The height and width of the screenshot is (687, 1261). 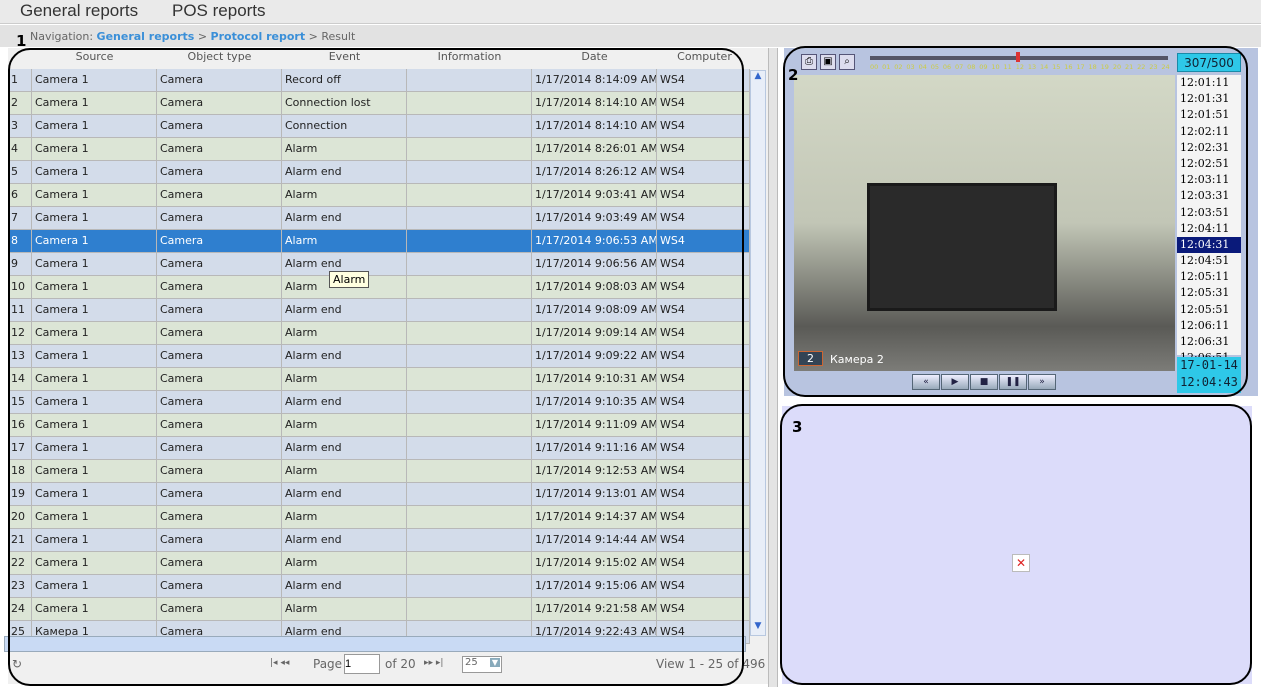 I want to click on time-item: 12:03:11, so click(x=1209, y=180).